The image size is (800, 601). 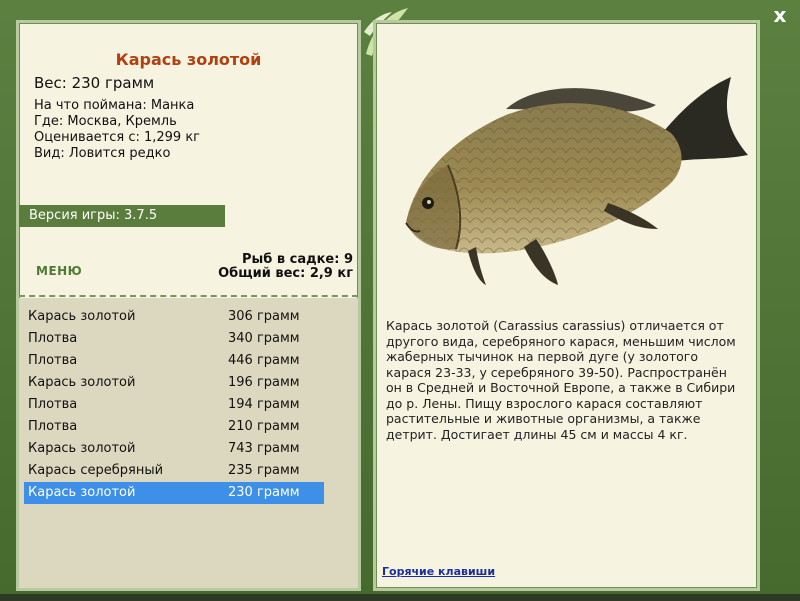 I want to click on net-stats: Рыб в садке: 9 Общий вес: 2,9 кг, so click(x=285, y=267).